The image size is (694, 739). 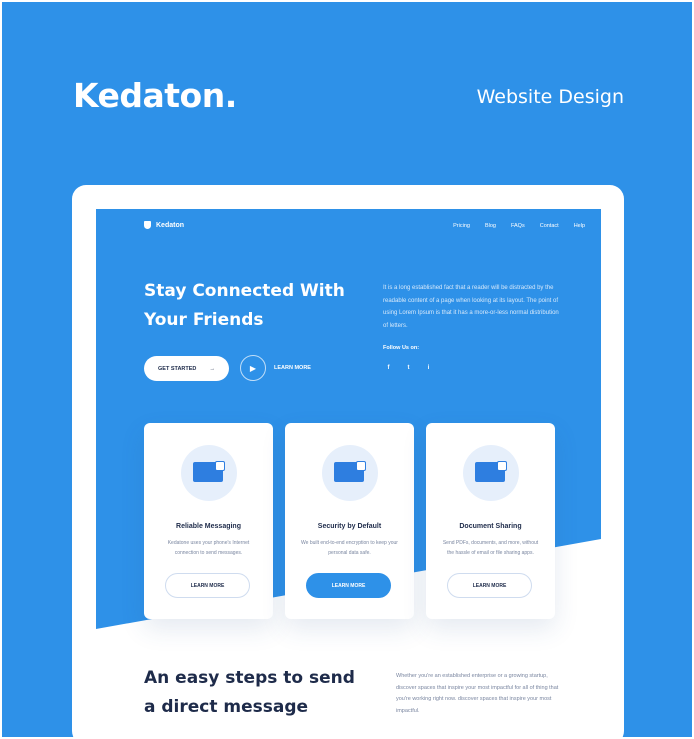 What do you see at coordinates (349, 526) in the screenshot?
I see `card-title: Security by Default` at bounding box center [349, 526].